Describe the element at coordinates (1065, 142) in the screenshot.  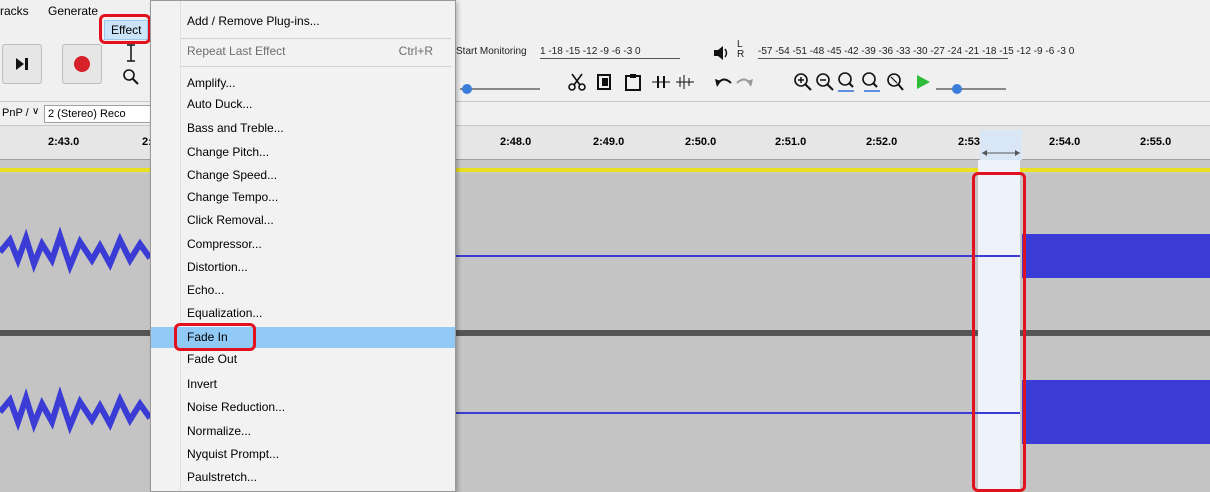
I see `ruler-label: 2:54.0` at that location.